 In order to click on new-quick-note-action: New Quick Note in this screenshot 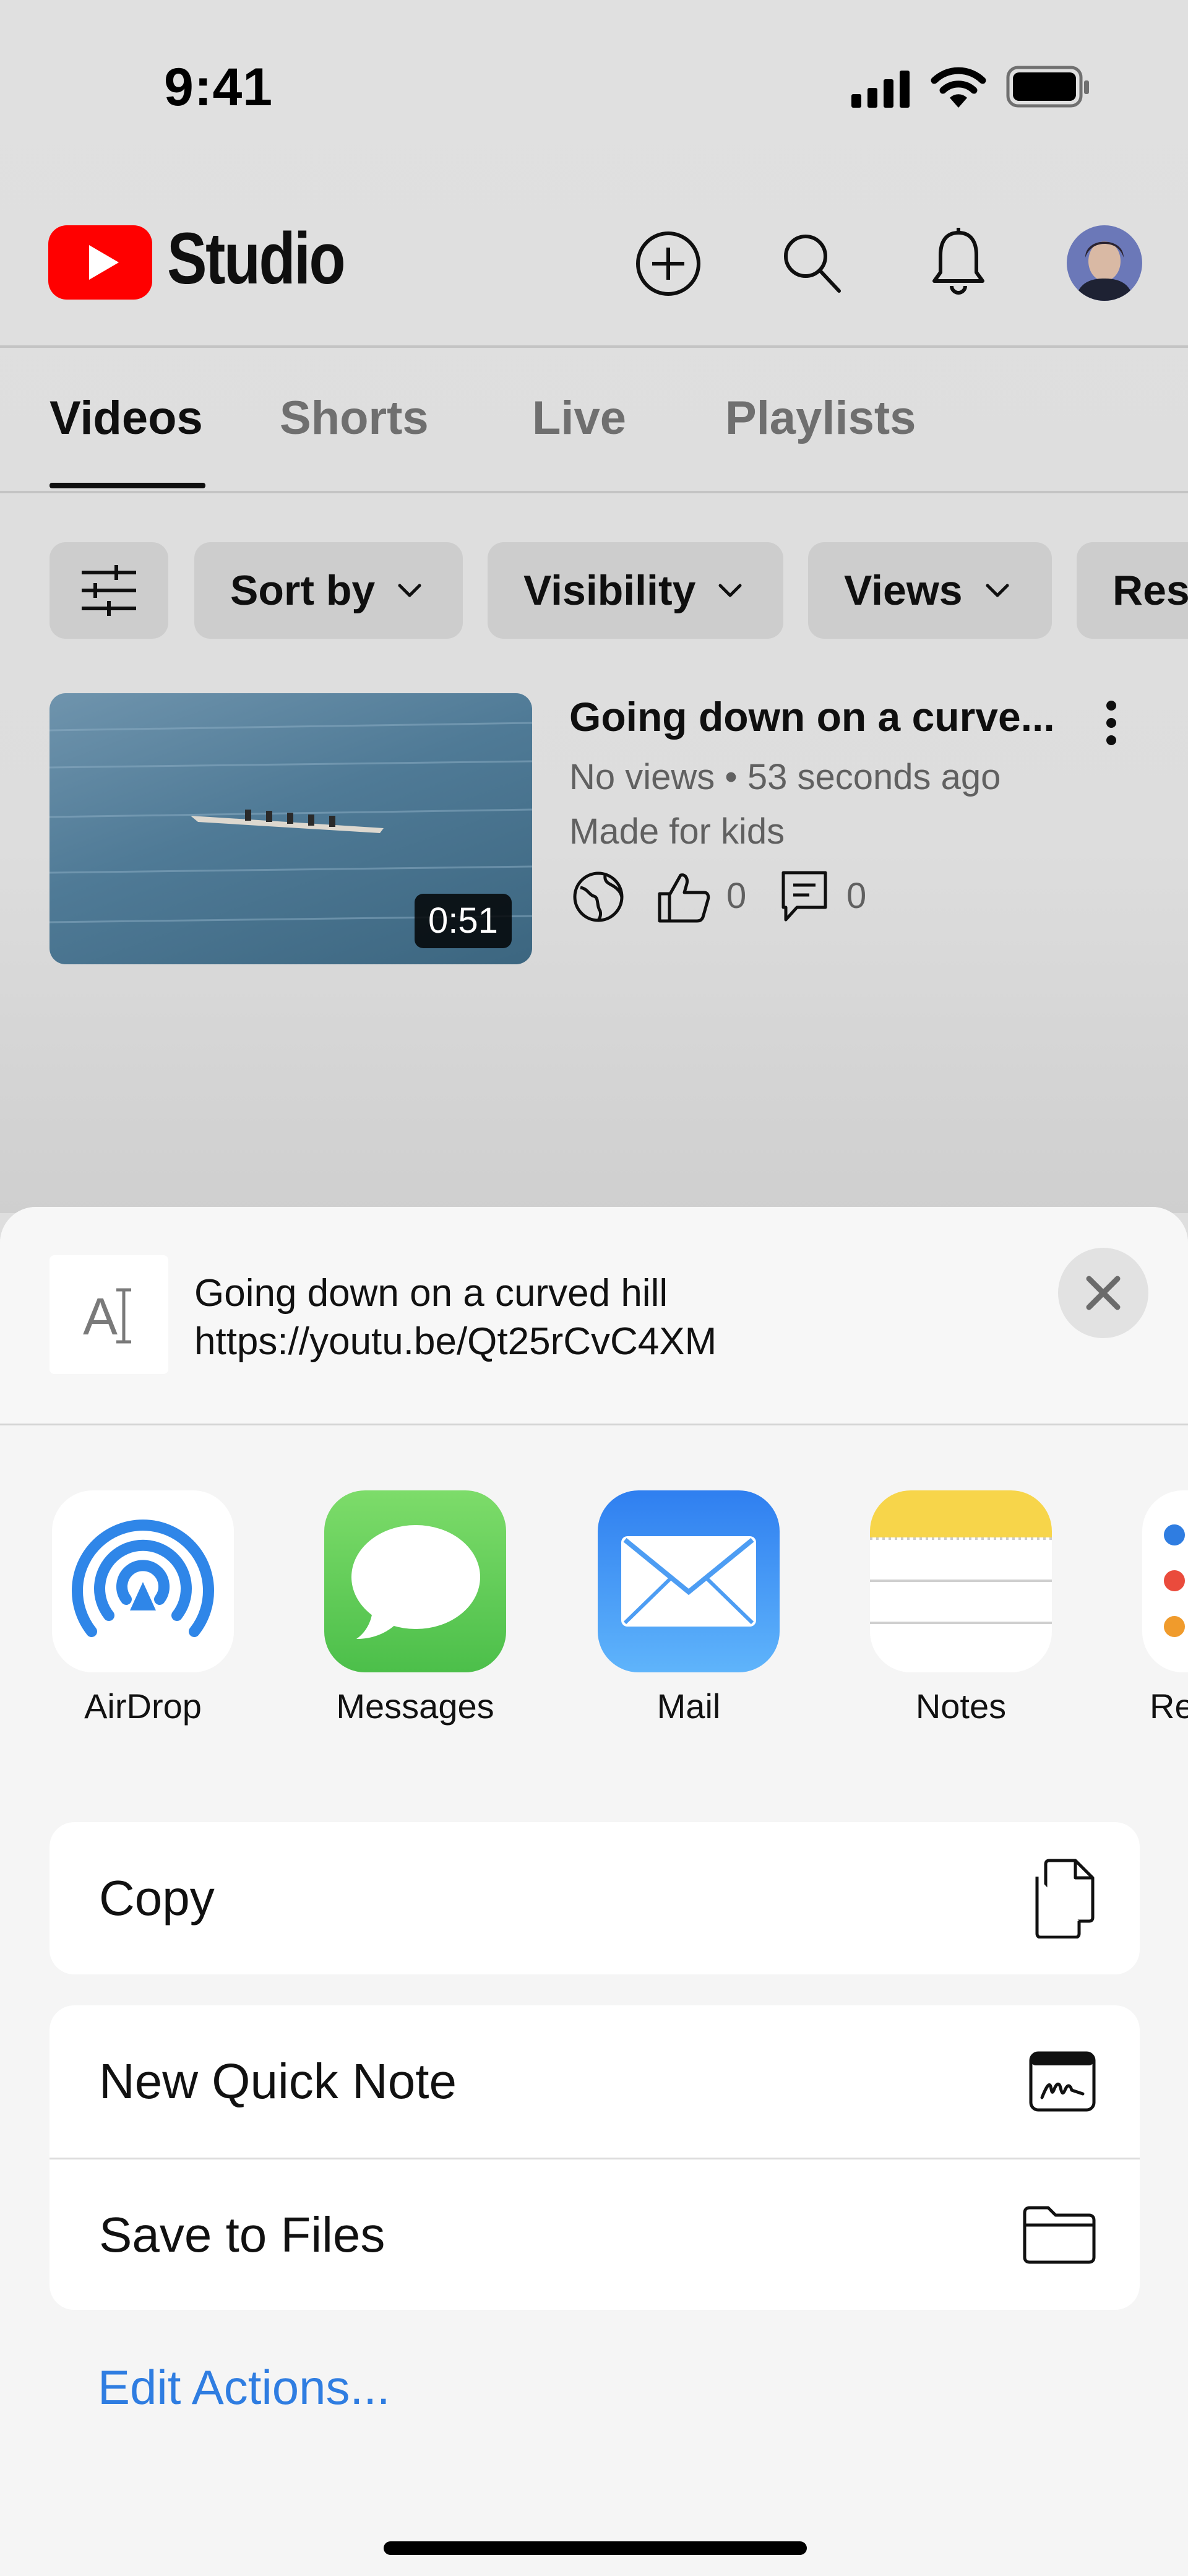, I will do `click(595, 2081)`.